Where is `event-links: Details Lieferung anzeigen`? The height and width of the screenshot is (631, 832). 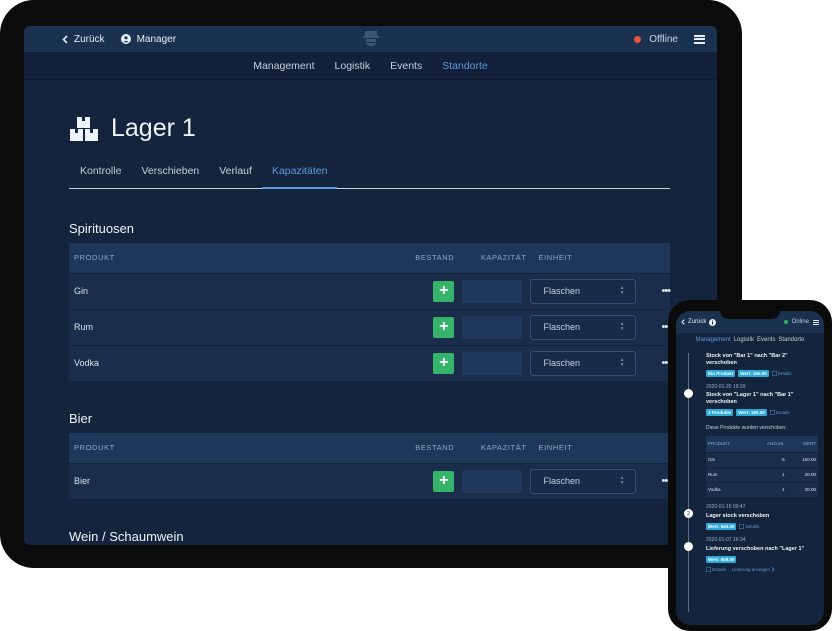 event-links: Details Lieferung anzeigen is located at coordinates (762, 569).